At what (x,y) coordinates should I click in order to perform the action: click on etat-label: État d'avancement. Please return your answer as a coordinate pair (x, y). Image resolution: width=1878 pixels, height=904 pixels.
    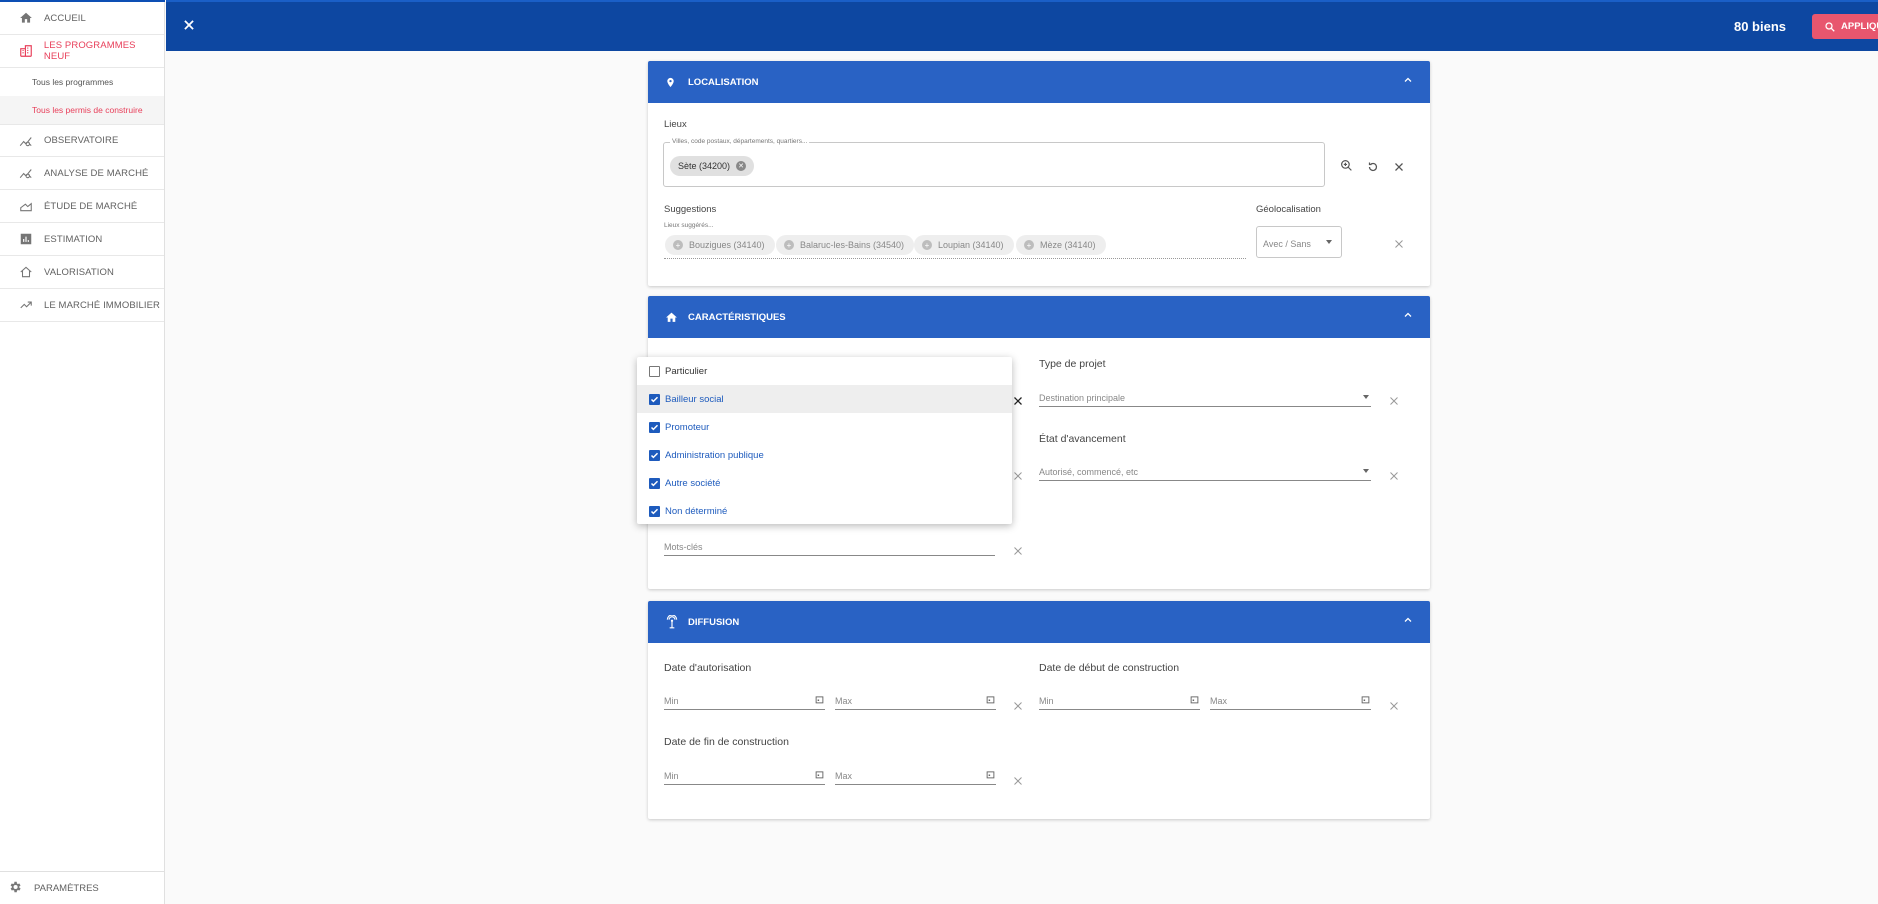
    Looking at the image, I should click on (1082, 439).